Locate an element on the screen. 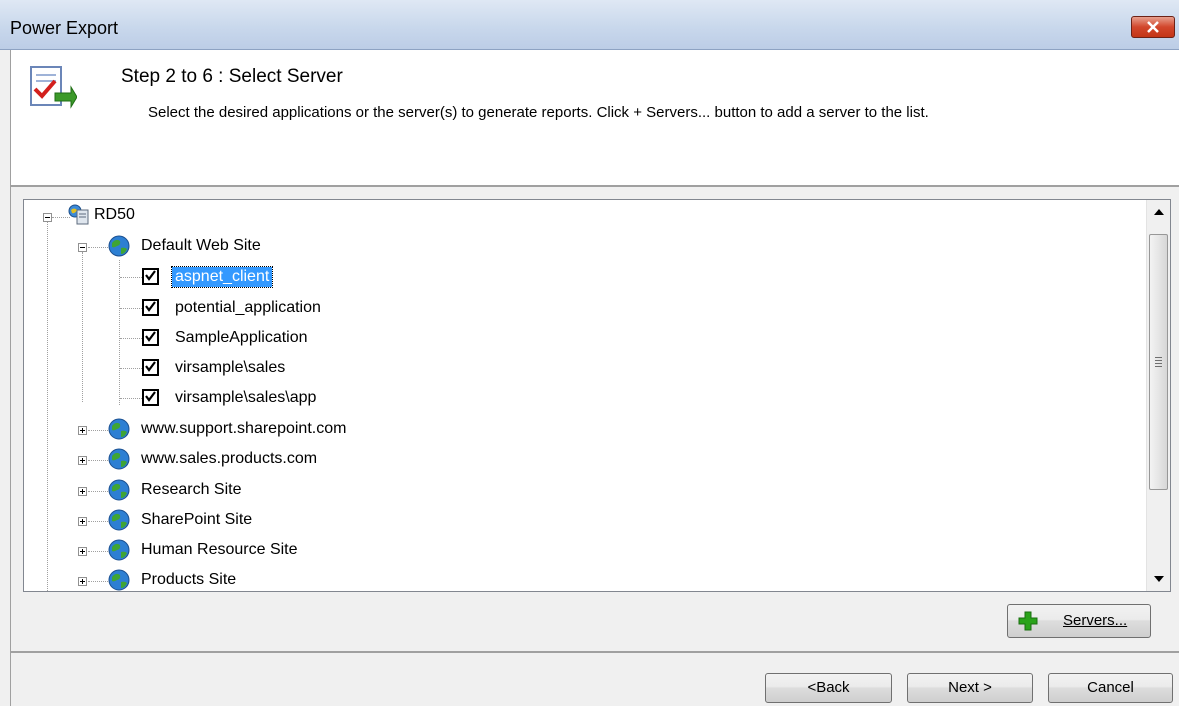  site-label: Default Web Site is located at coordinates (201, 245).